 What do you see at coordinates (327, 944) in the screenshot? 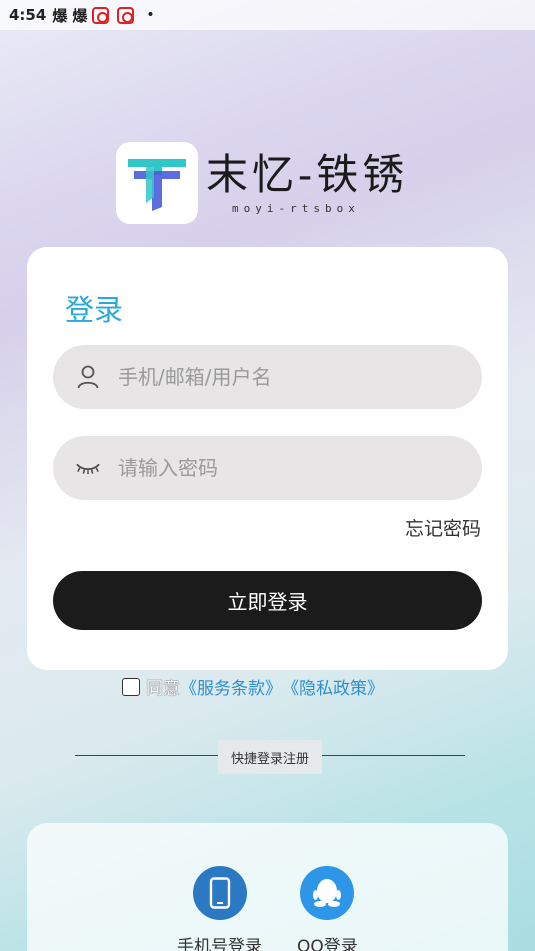
I see `qq-login-label: QQ登录` at bounding box center [327, 944].